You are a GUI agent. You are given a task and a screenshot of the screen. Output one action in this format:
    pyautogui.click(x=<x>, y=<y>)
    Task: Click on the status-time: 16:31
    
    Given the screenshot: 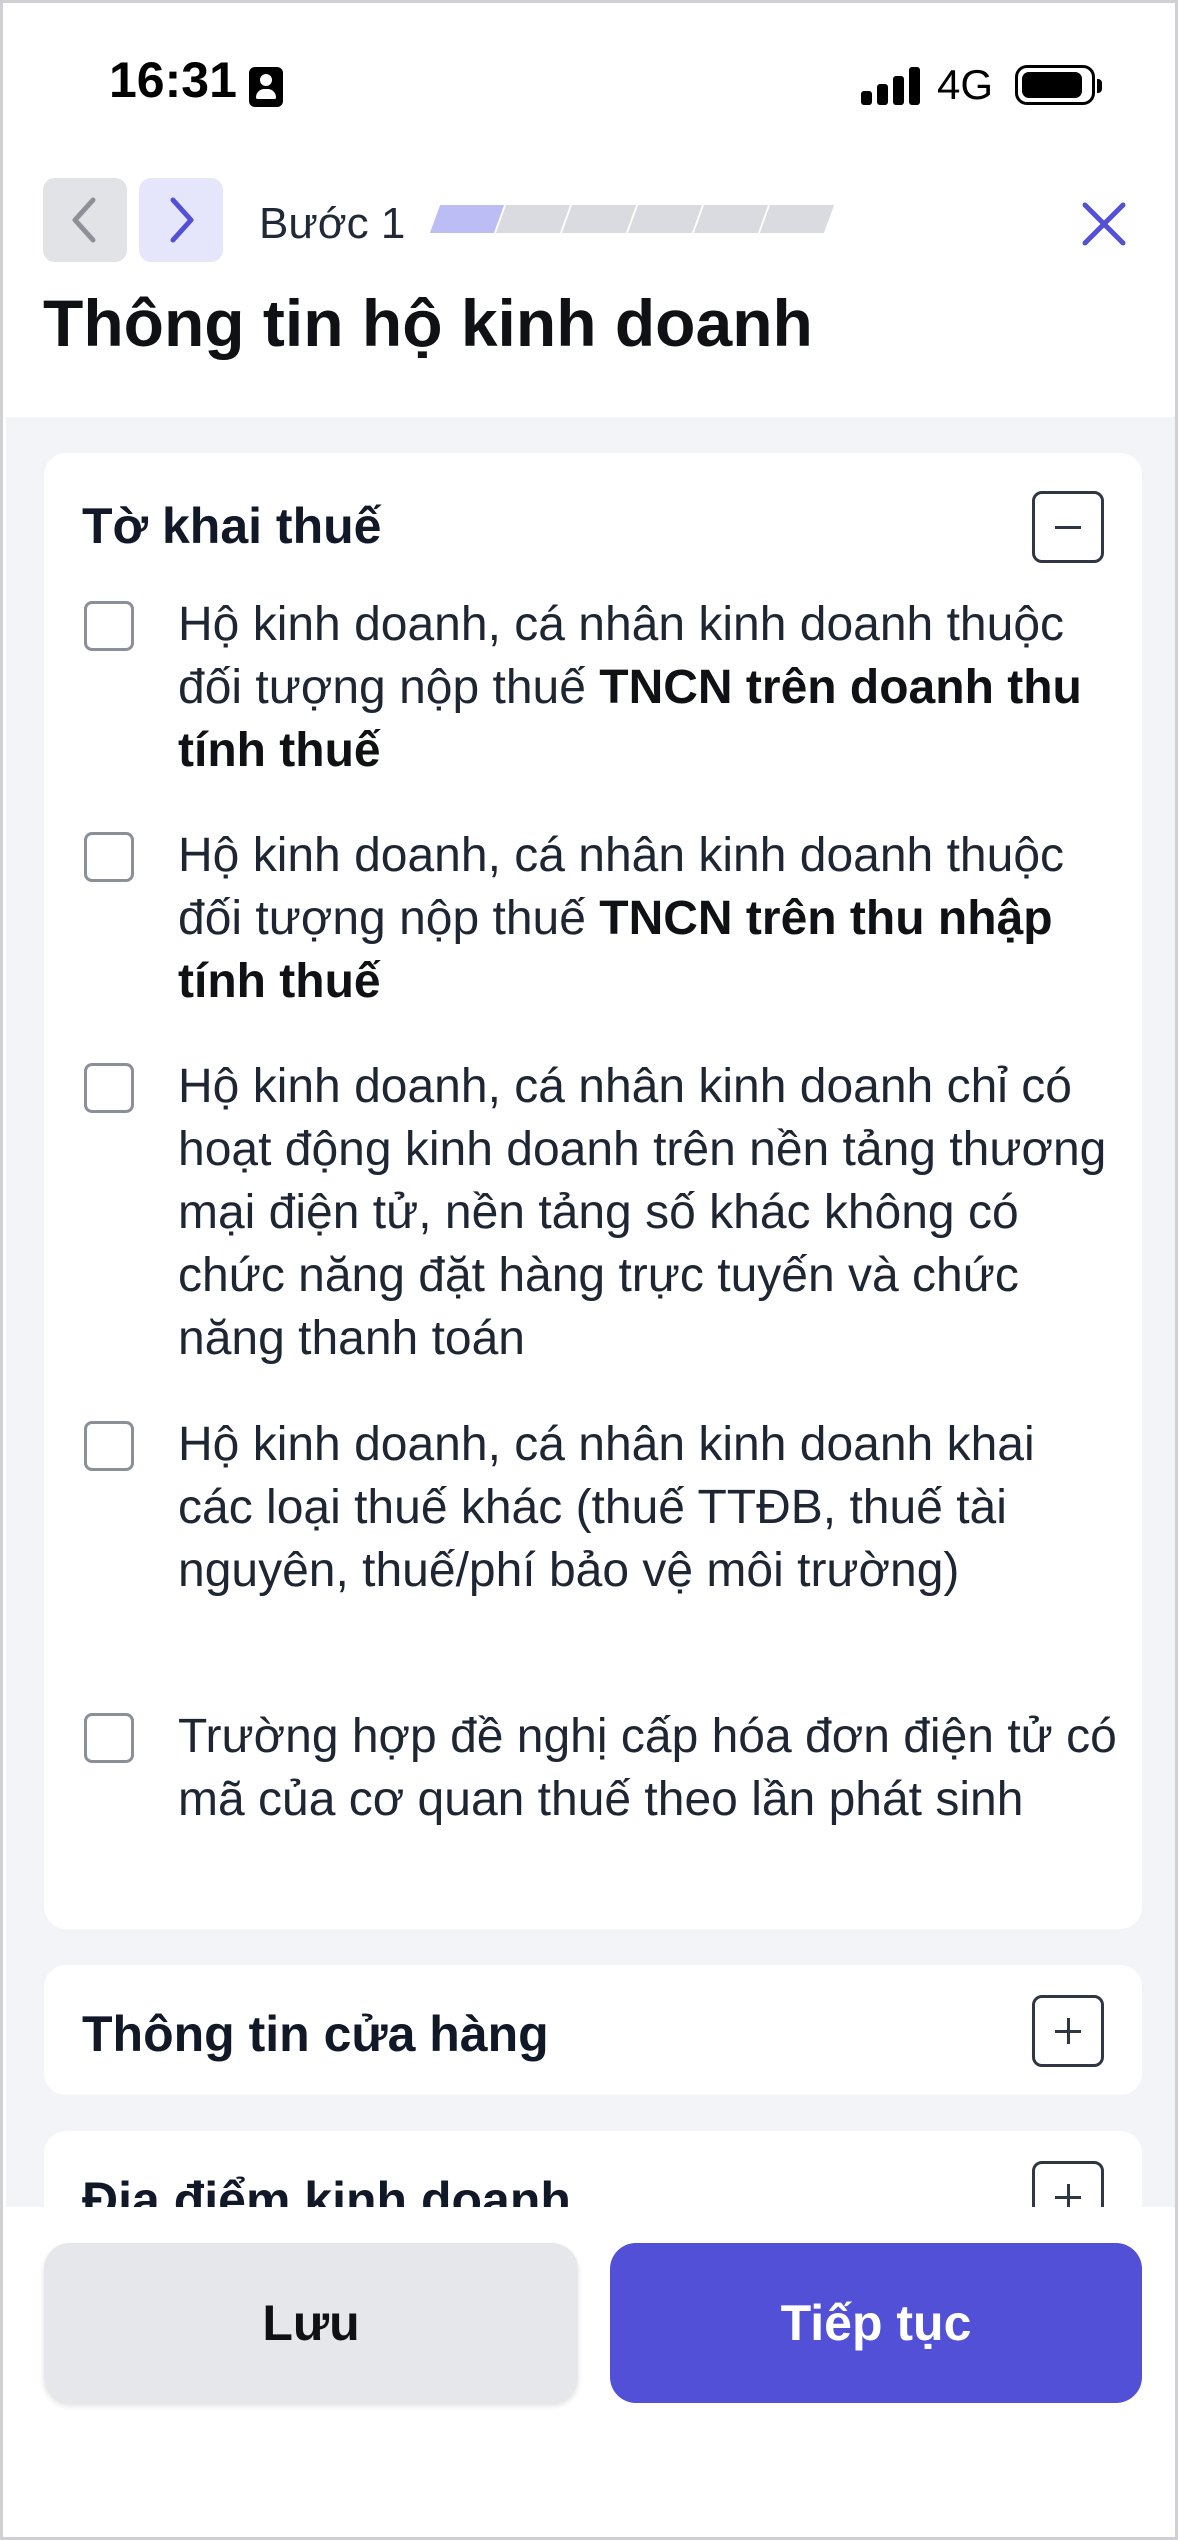 What is the action you would take?
    pyautogui.click(x=173, y=80)
    